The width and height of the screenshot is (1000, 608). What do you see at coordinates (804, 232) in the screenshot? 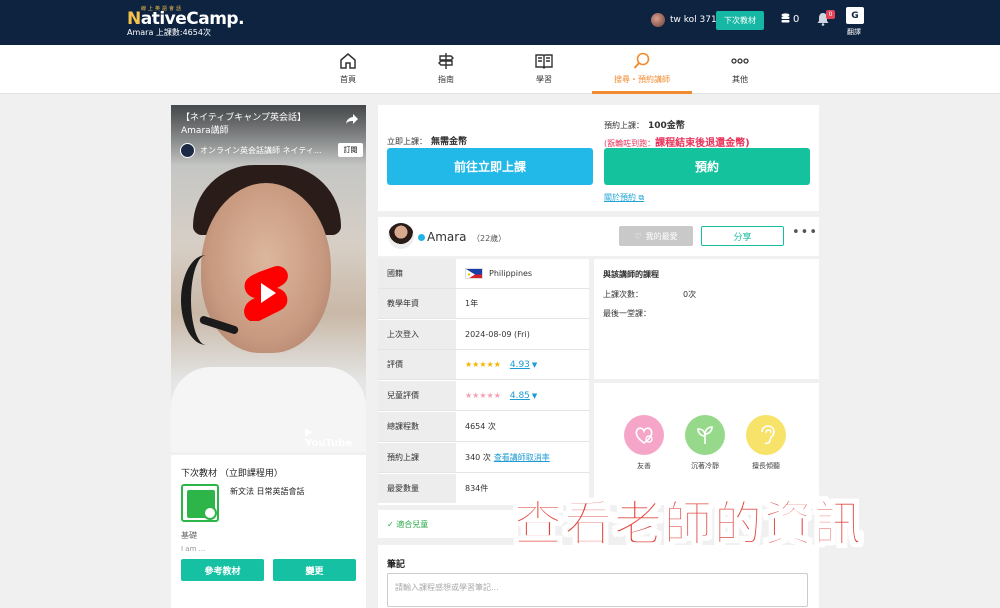
I see `more-options-icon: •••` at bounding box center [804, 232].